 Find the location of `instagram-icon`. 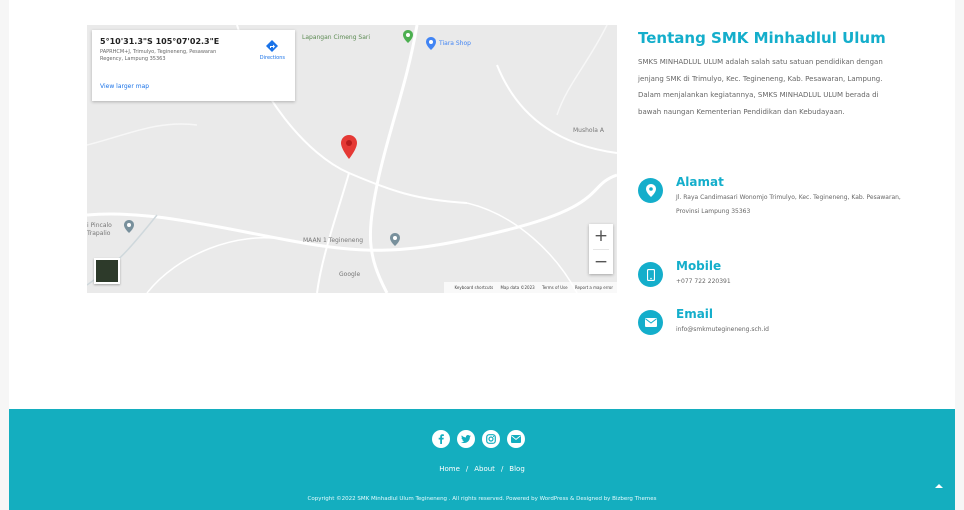

instagram-icon is located at coordinates (491, 439).